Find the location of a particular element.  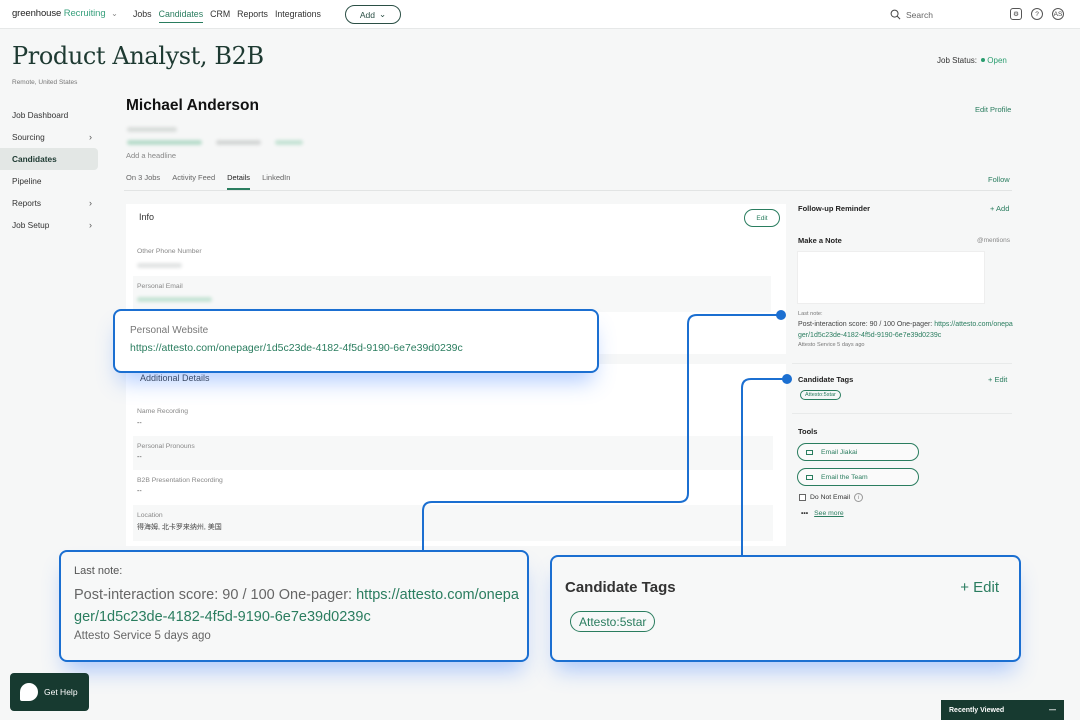

more-dots-icon: ••• is located at coordinates (805, 513).